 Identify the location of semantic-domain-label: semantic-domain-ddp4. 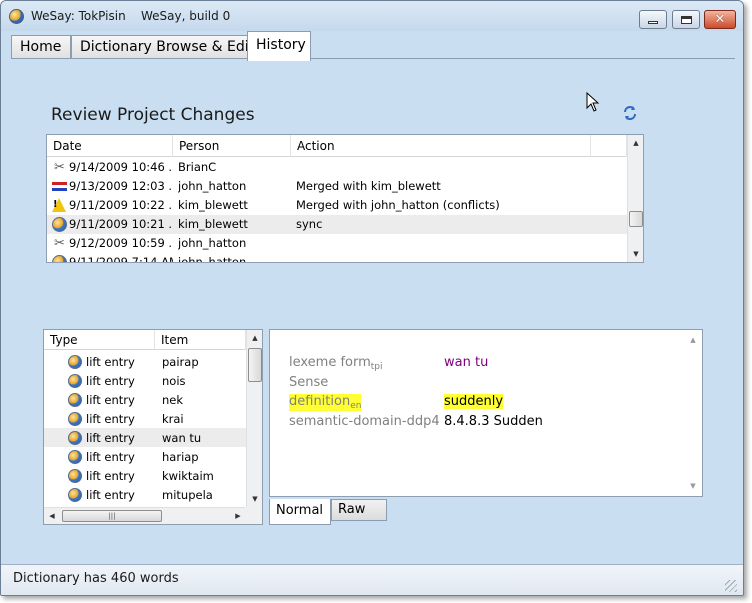
(364, 421).